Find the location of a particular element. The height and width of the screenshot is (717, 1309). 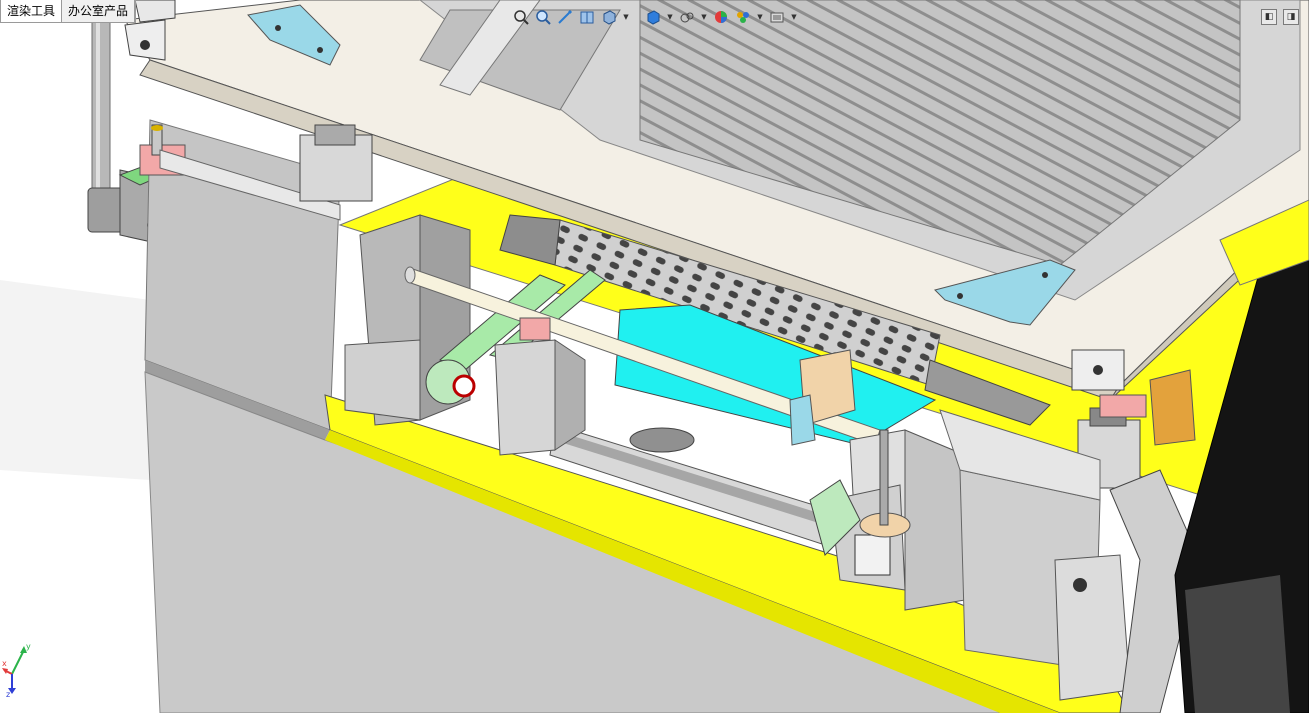

view-orientation-icon is located at coordinates (609, 17).